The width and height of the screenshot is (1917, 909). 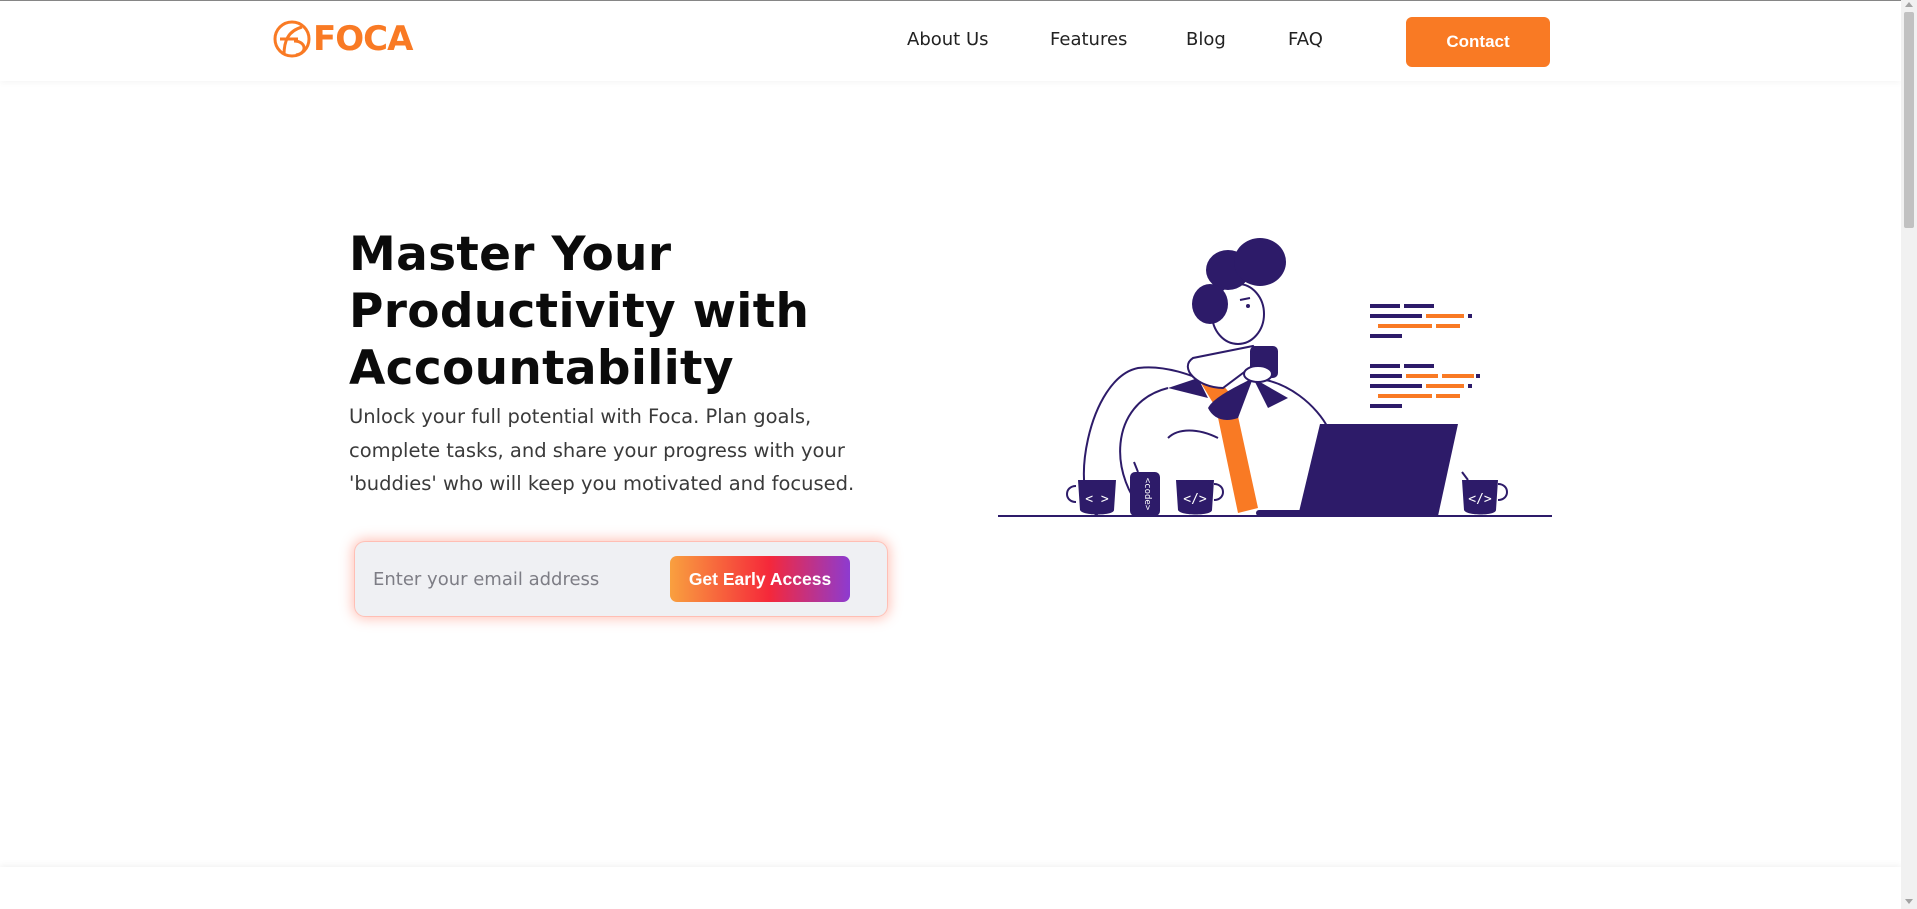 I want to click on can-label: <code>, so click(x=1147, y=494).